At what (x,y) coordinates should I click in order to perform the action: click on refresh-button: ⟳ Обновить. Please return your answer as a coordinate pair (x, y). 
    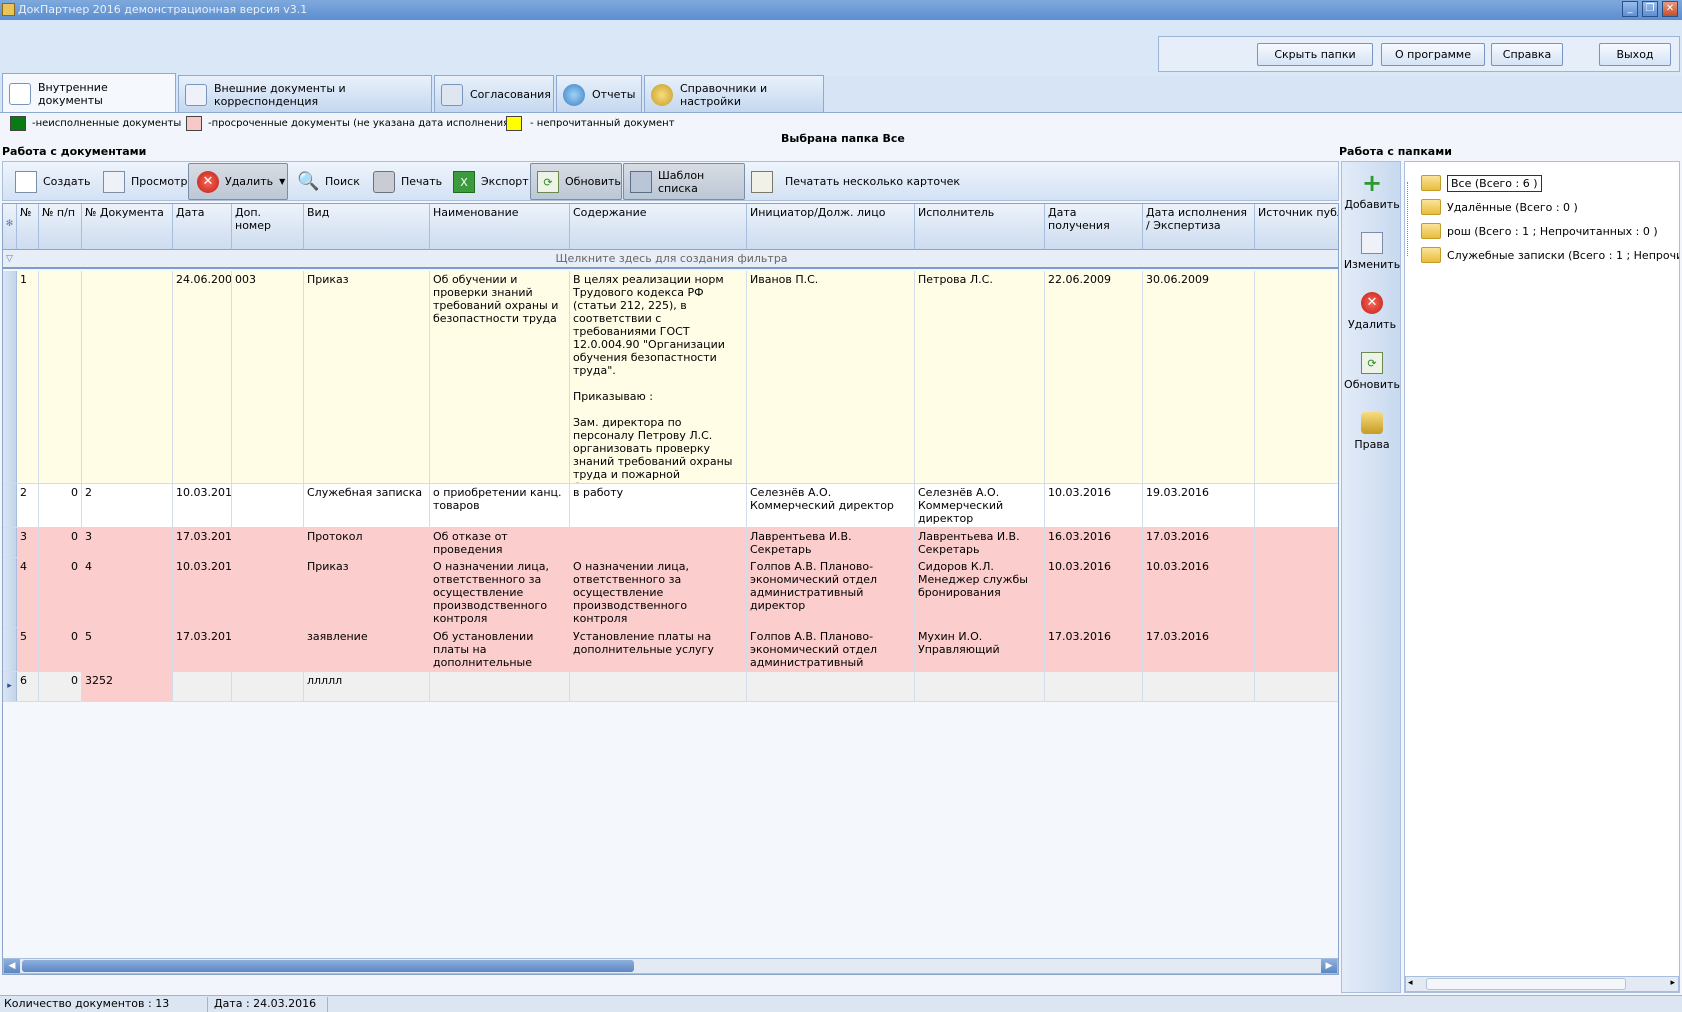
    Looking at the image, I should click on (576, 181).